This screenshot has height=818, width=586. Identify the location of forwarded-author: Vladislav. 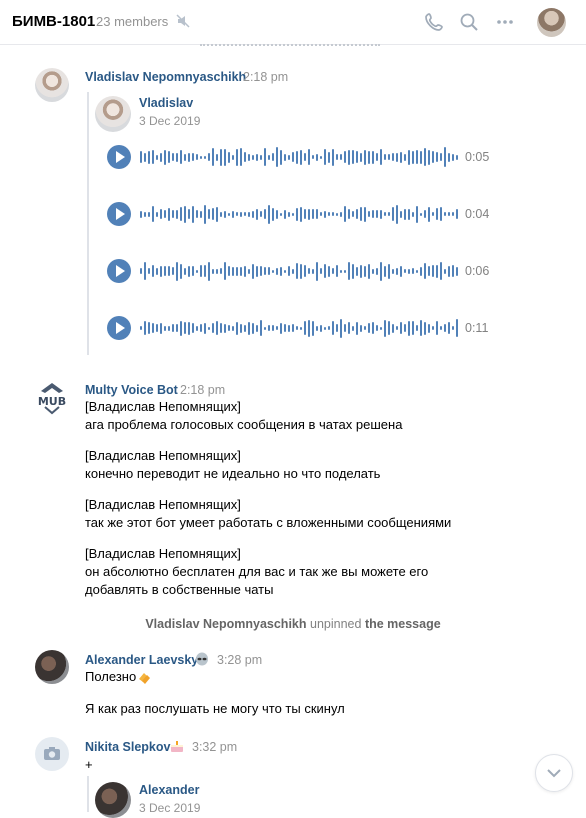
(166, 103).